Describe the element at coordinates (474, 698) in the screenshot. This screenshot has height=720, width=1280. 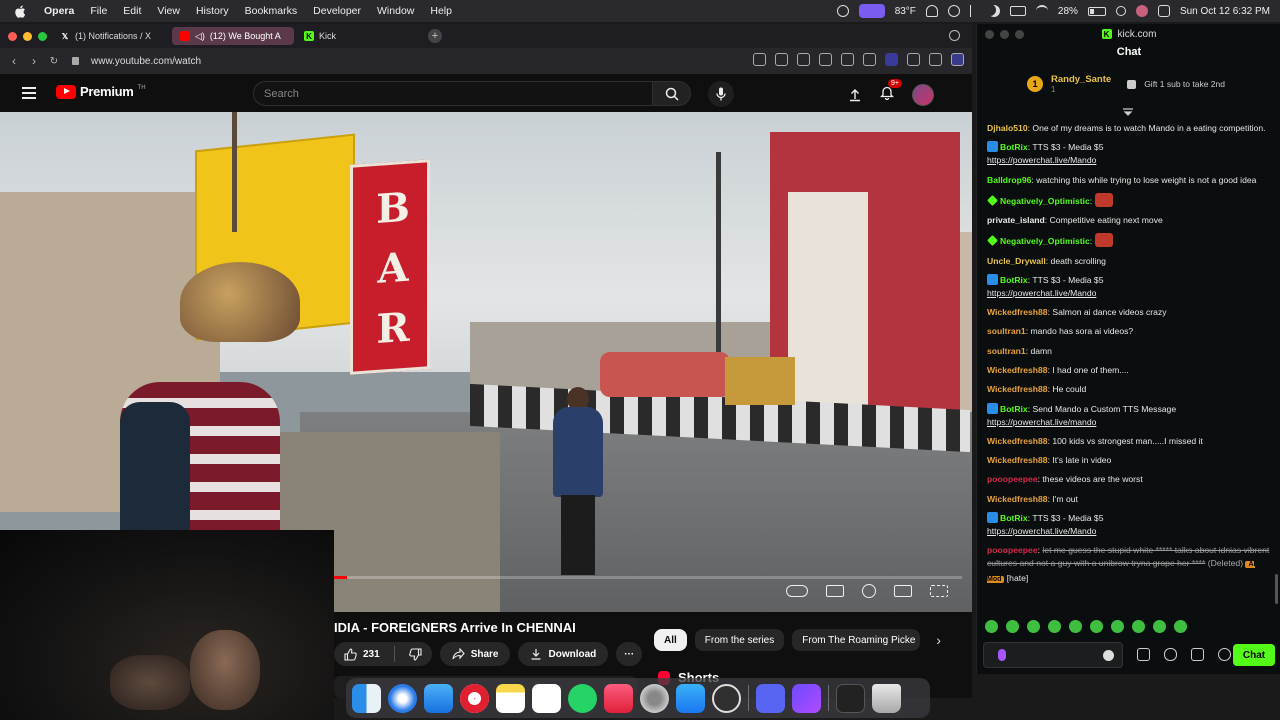
I see `opera-icon` at that location.